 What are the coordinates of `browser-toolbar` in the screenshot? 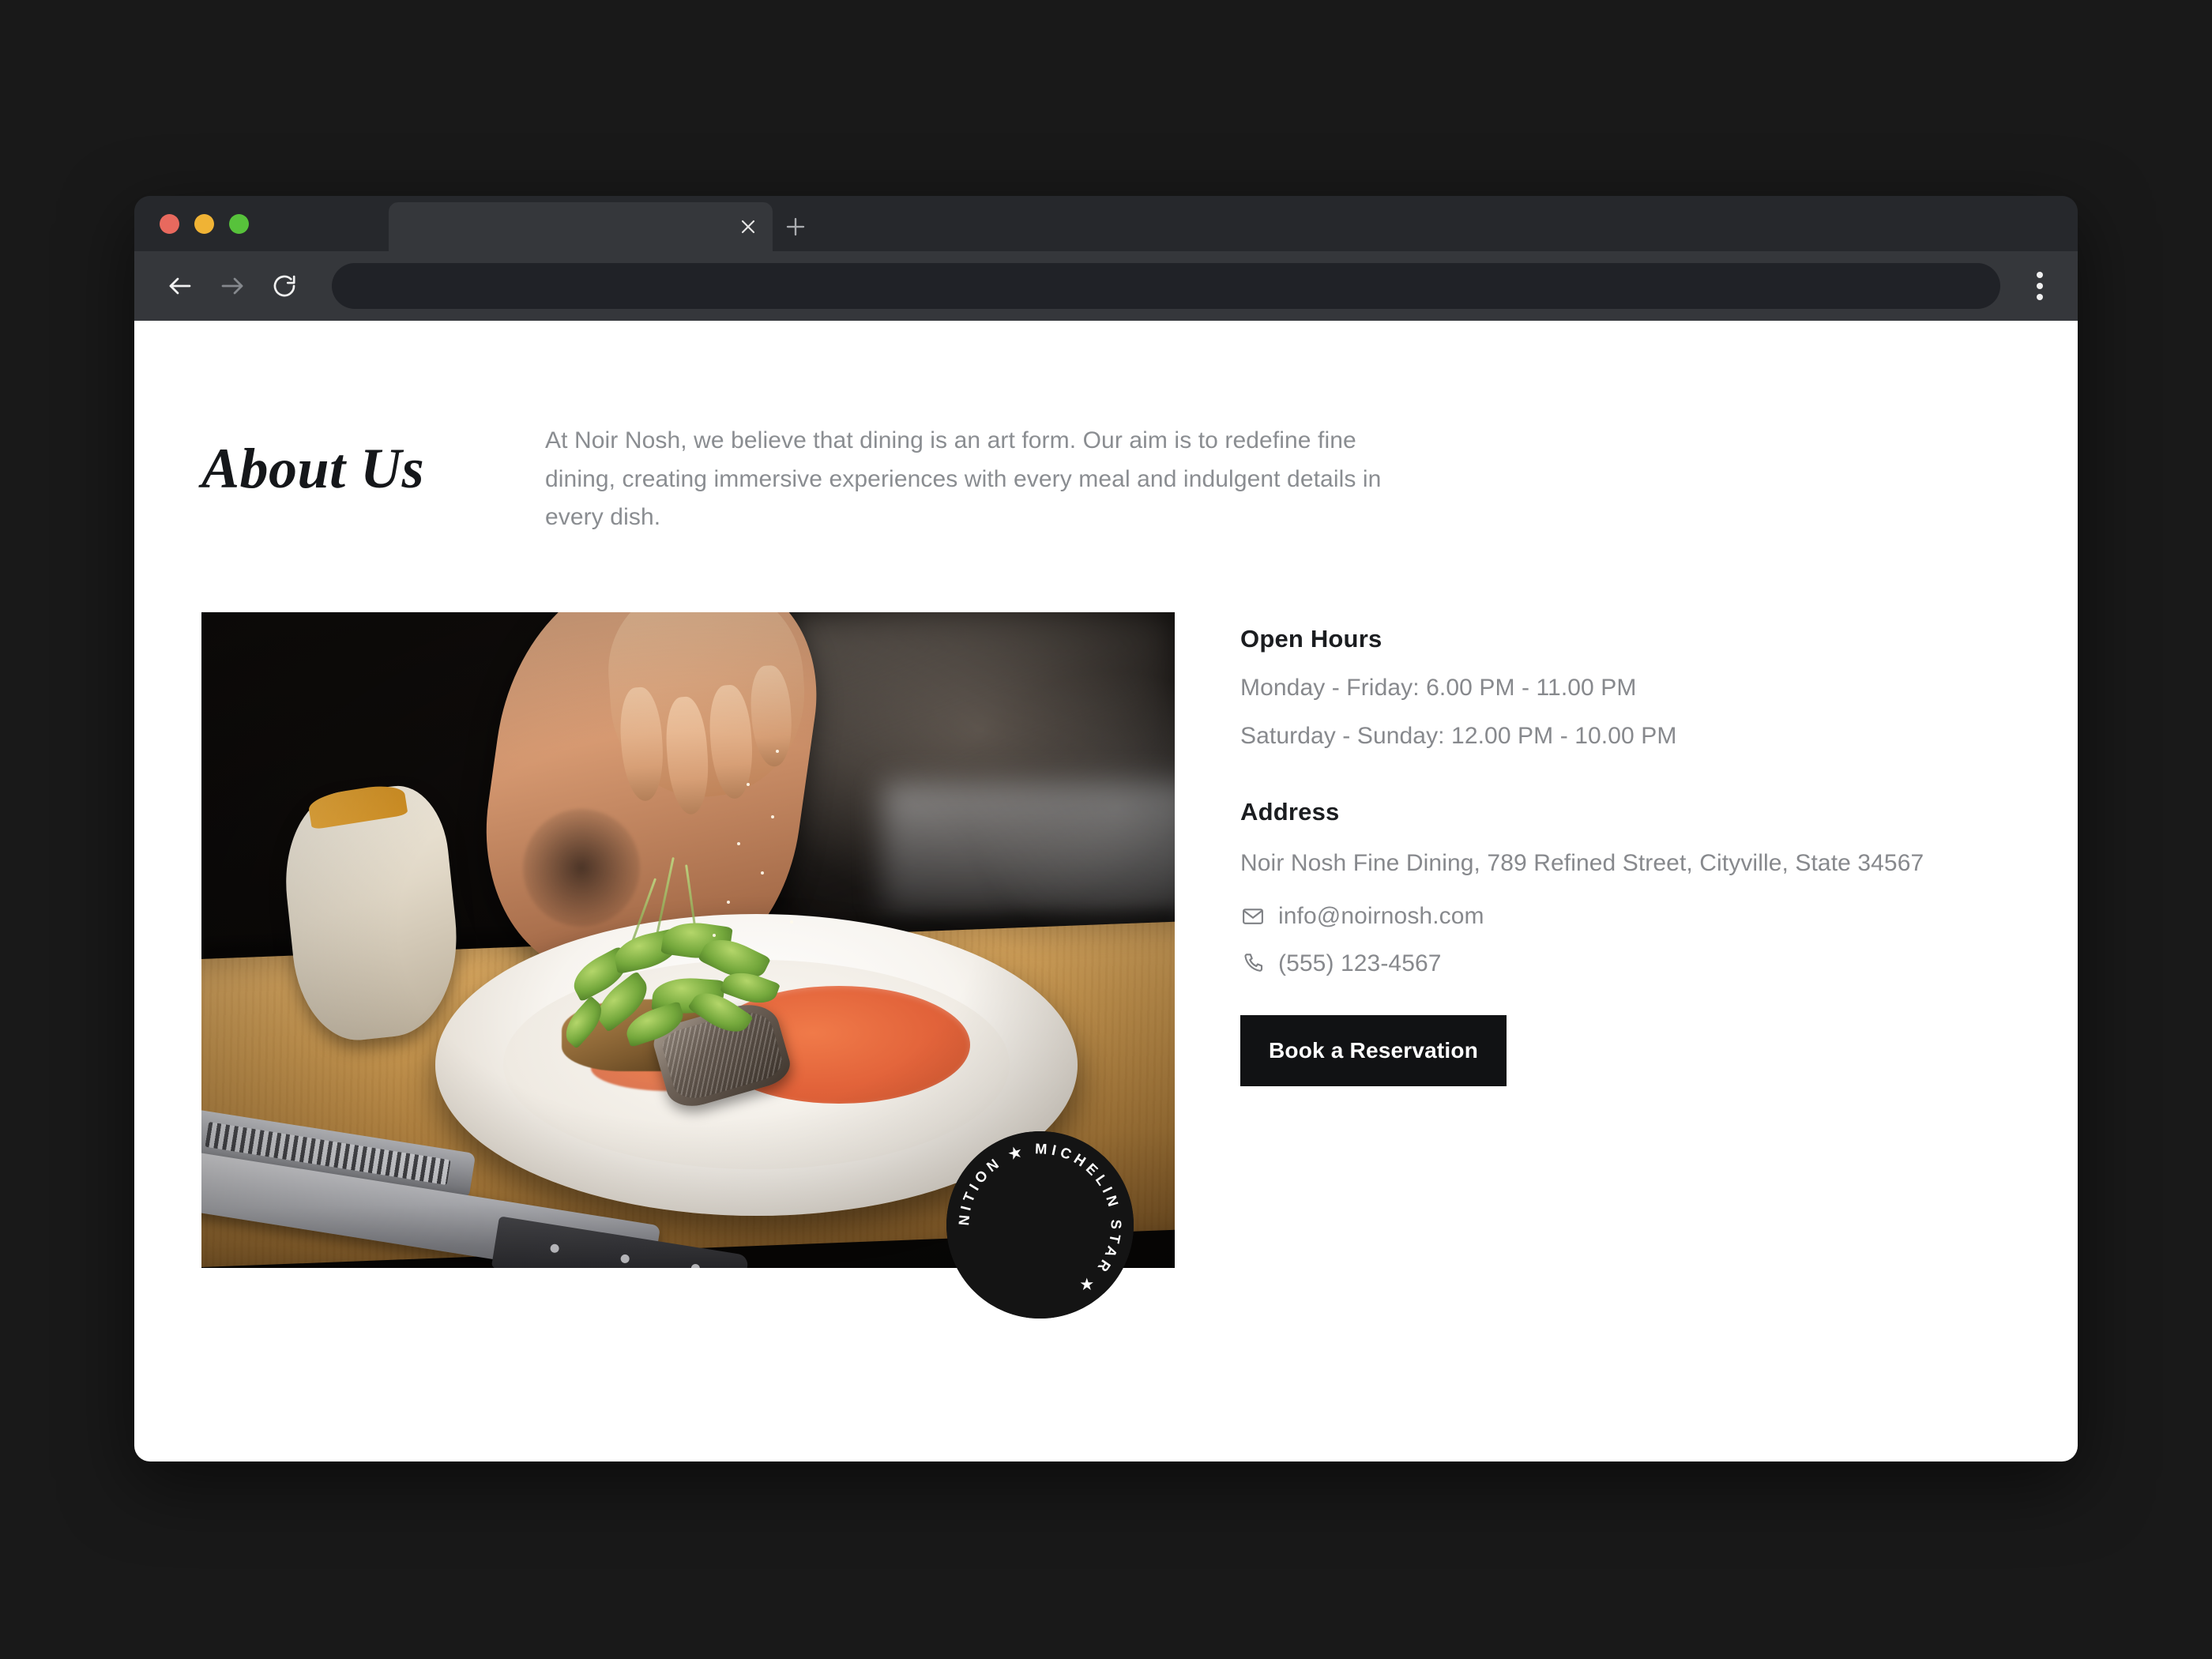 It's located at (1106, 286).